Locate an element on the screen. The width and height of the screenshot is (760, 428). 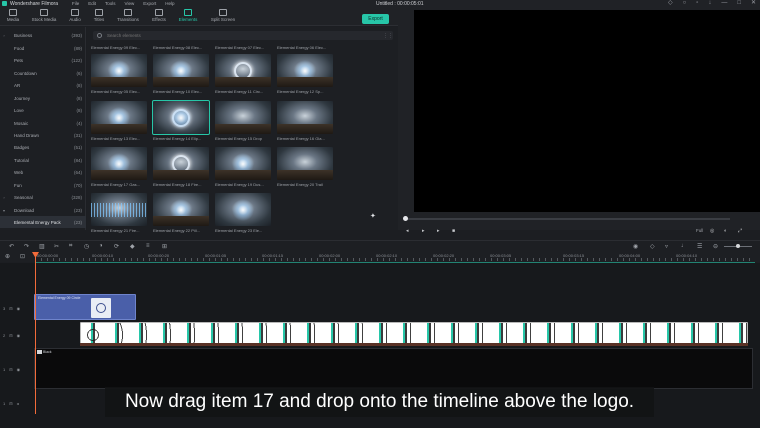
add-track-icon: ⊕ is located at coordinates (7, 256).